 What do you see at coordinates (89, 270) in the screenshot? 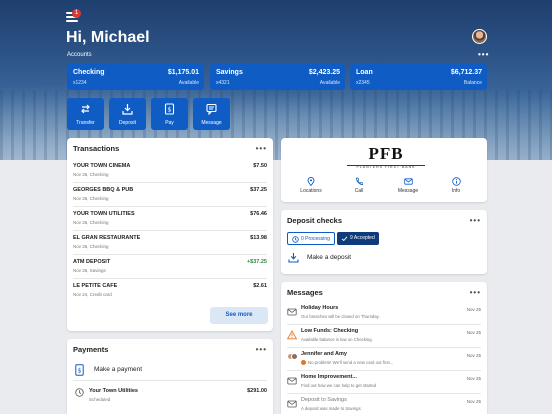
I see `transaction-meta: Nov 25, Savings` at bounding box center [89, 270].